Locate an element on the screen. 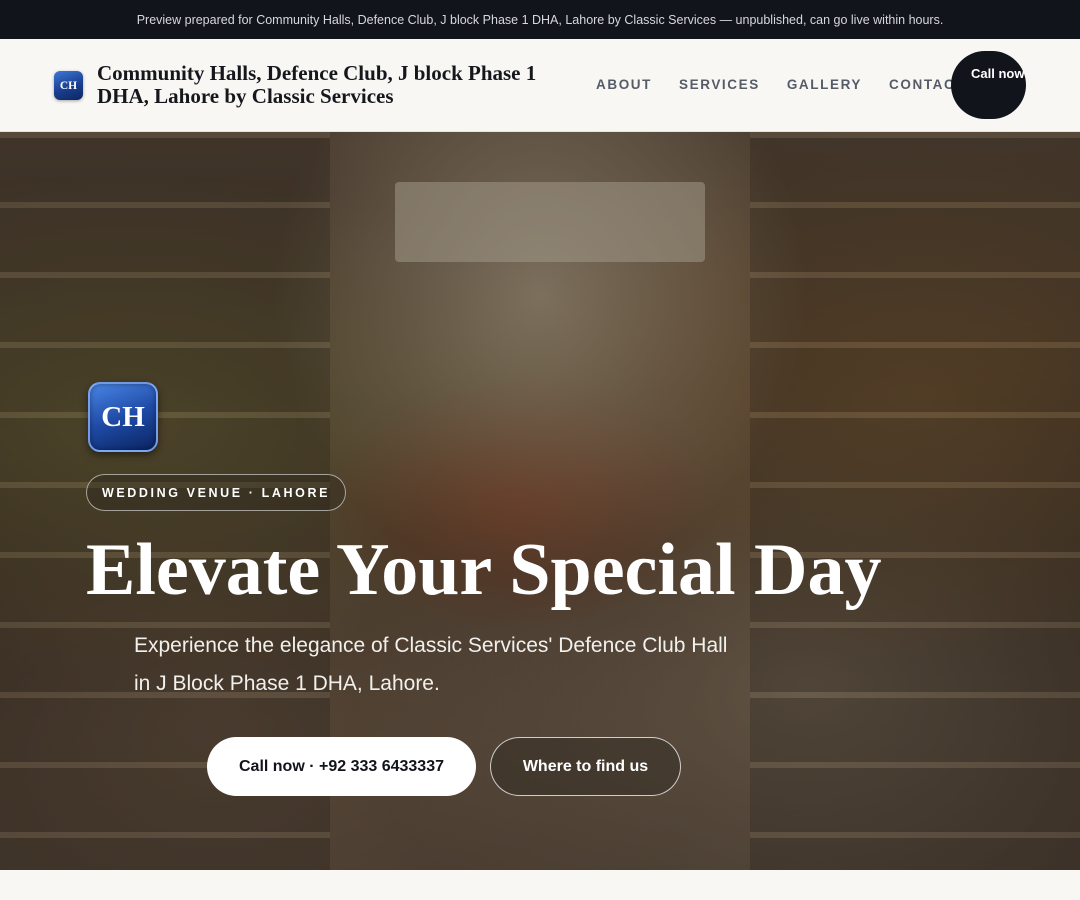 This screenshot has height=900, width=1080. hero-directions-button: Where to find us is located at coordinates (585, 766).